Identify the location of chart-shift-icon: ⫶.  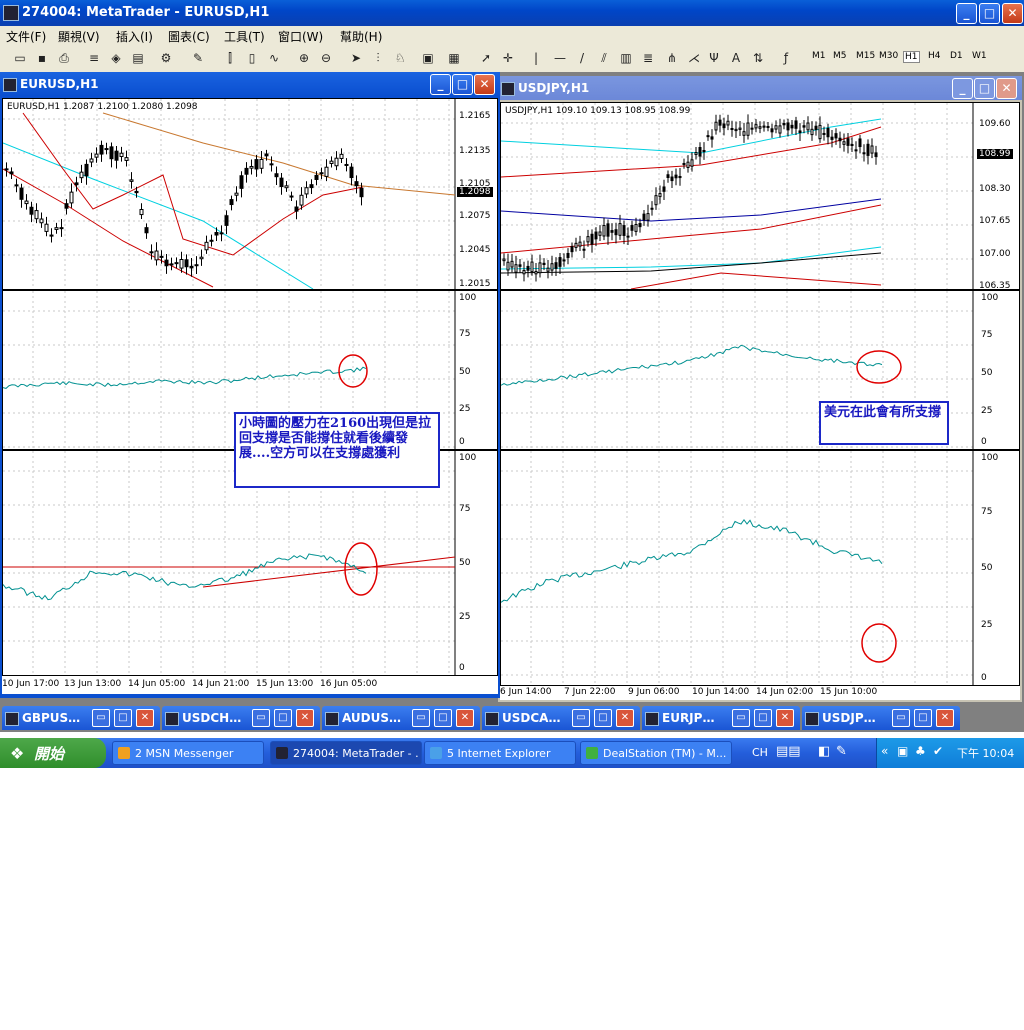
(378, 58).